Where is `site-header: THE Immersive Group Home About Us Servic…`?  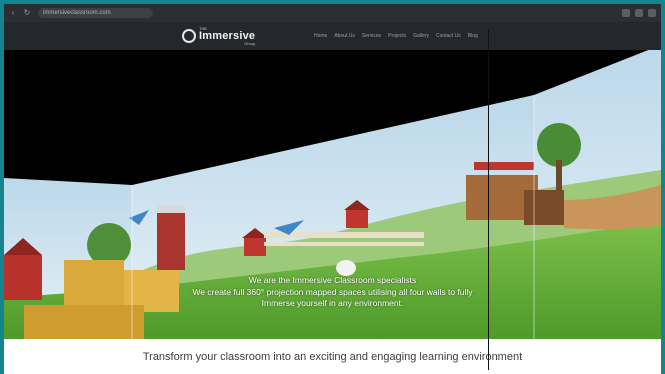
site-header: THE Immersive Group Home About Us Servic… is located at coordinates (332, 36).